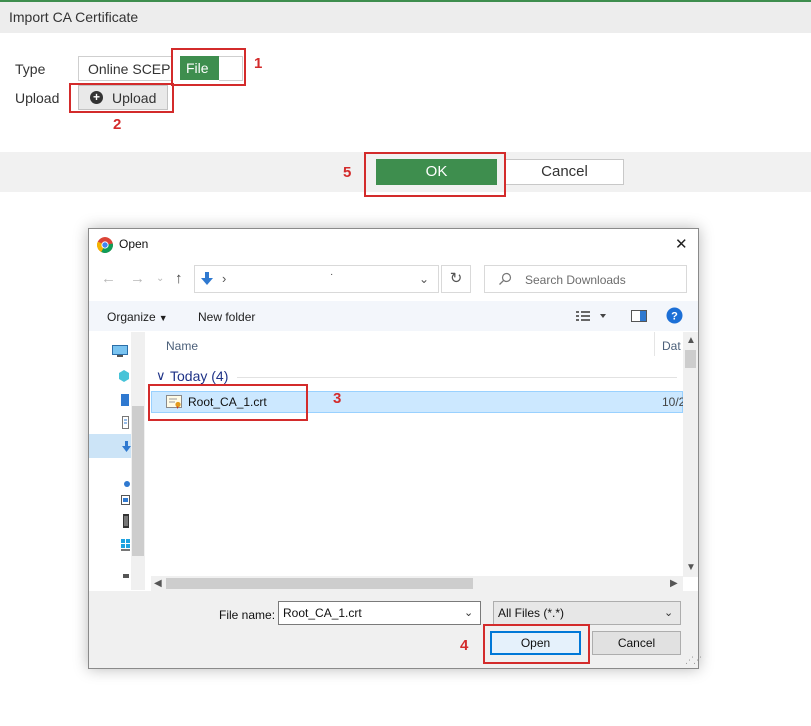 The image size is (811, 726). Describe the element at coordinates (126, 523) in the screenshot. I see `videos-icon` at that location.